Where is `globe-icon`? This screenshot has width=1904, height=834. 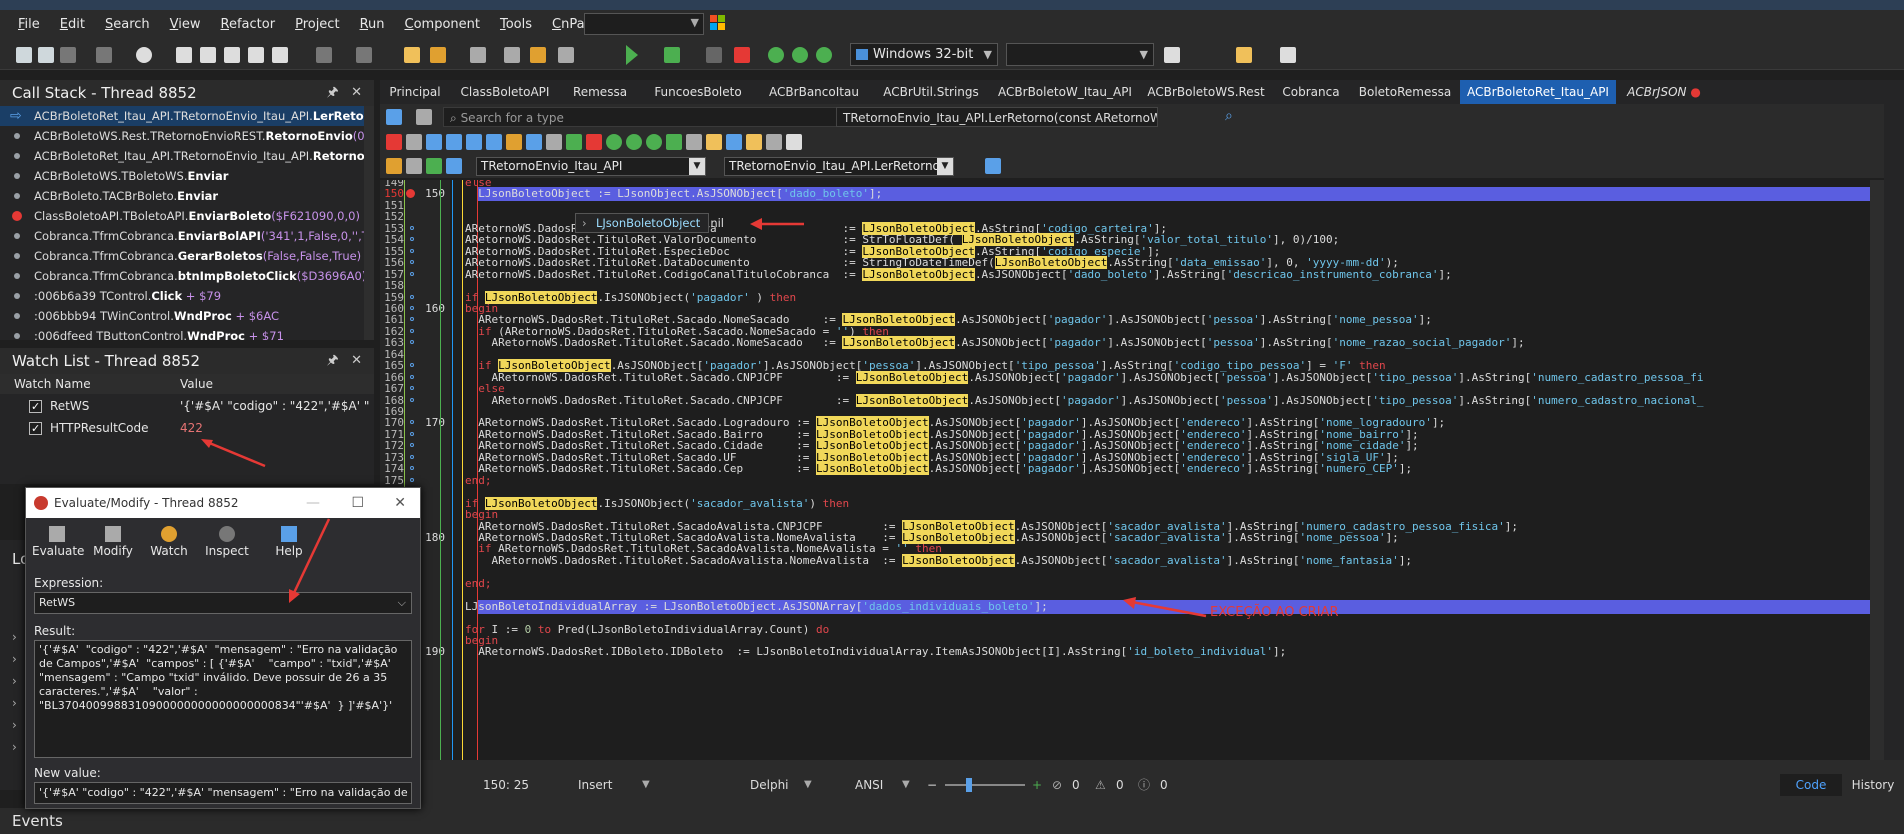 globe-icon is located at coordinates (144, 55).